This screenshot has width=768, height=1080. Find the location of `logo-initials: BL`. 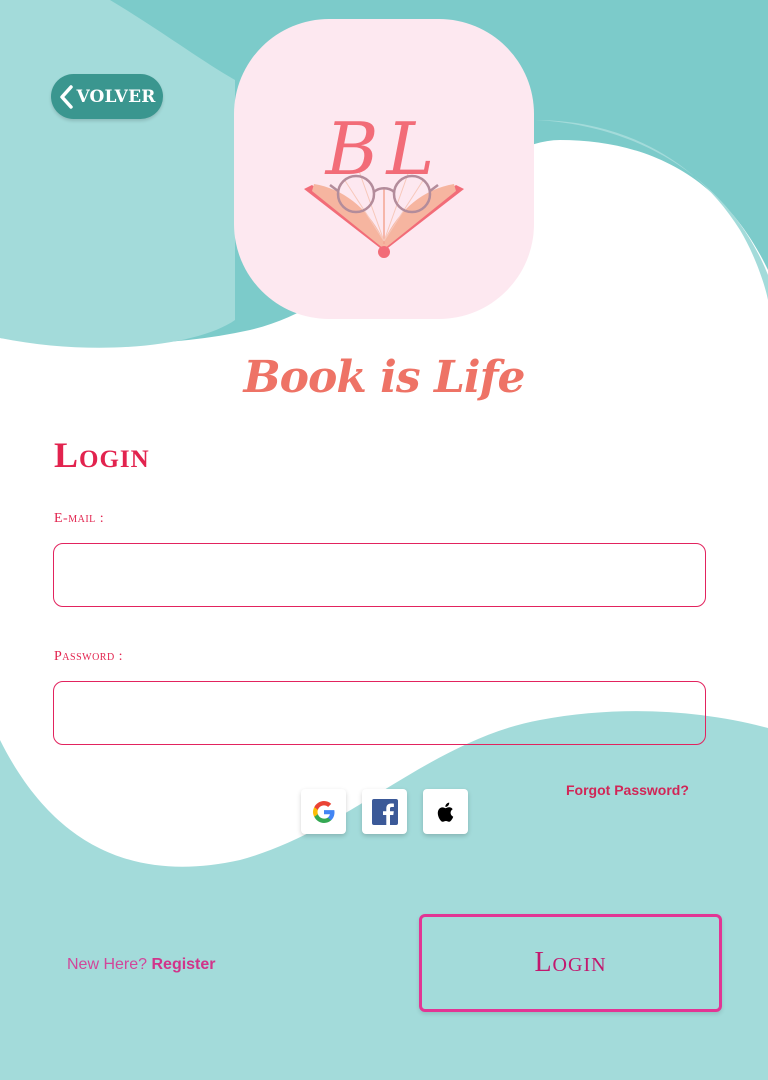

logo-initials: BL is located at coordinates (384, 149).